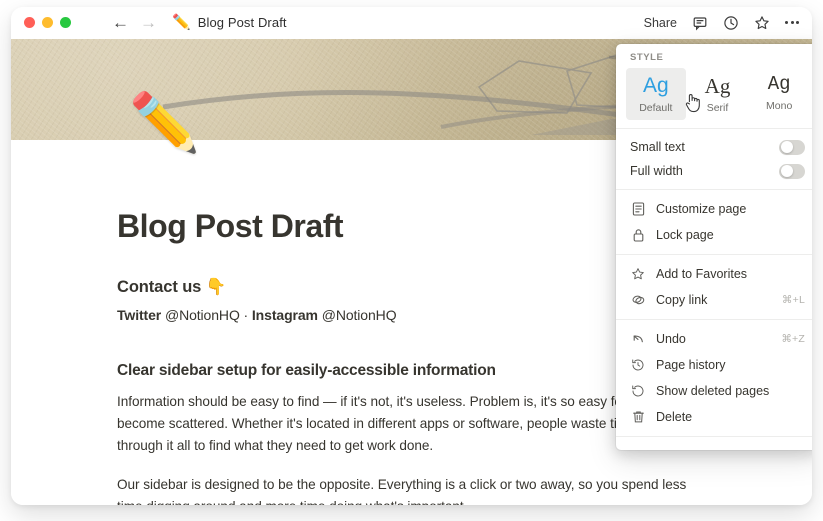 The image size is (823, 521). Describe the element at coordinates (691, 365) in the screenshot. I see `menu-item-label: Page history` at that location.